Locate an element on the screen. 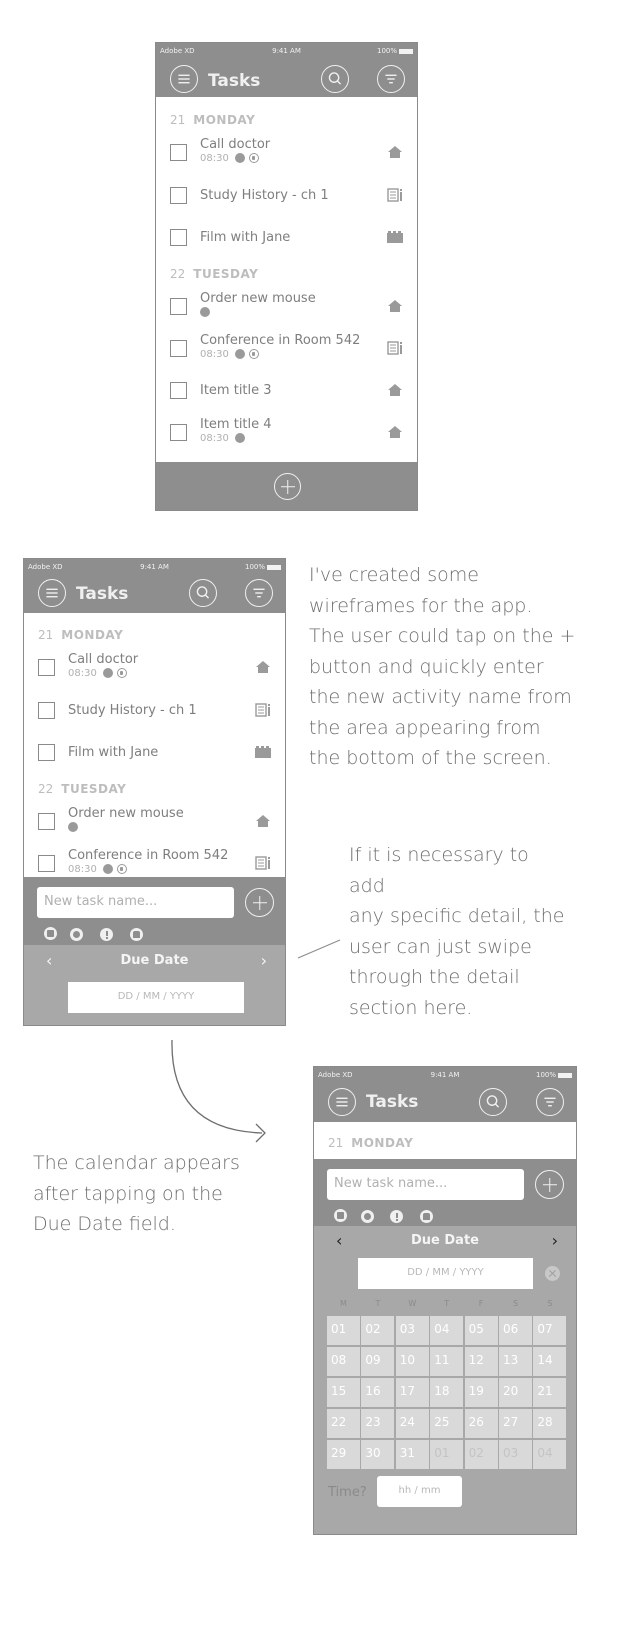  flow-arrow is located at coordinates (217, 1086).